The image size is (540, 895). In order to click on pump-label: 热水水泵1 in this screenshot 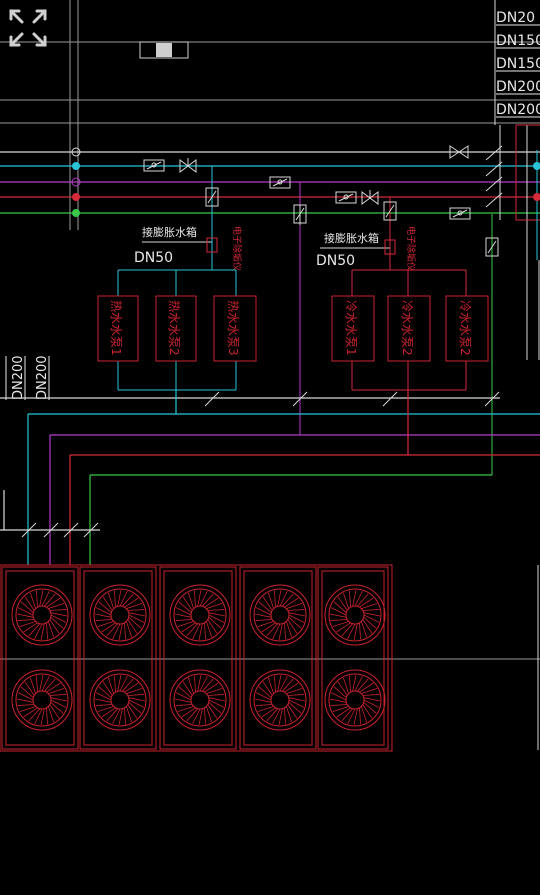, I will do `click(116, 328)`.